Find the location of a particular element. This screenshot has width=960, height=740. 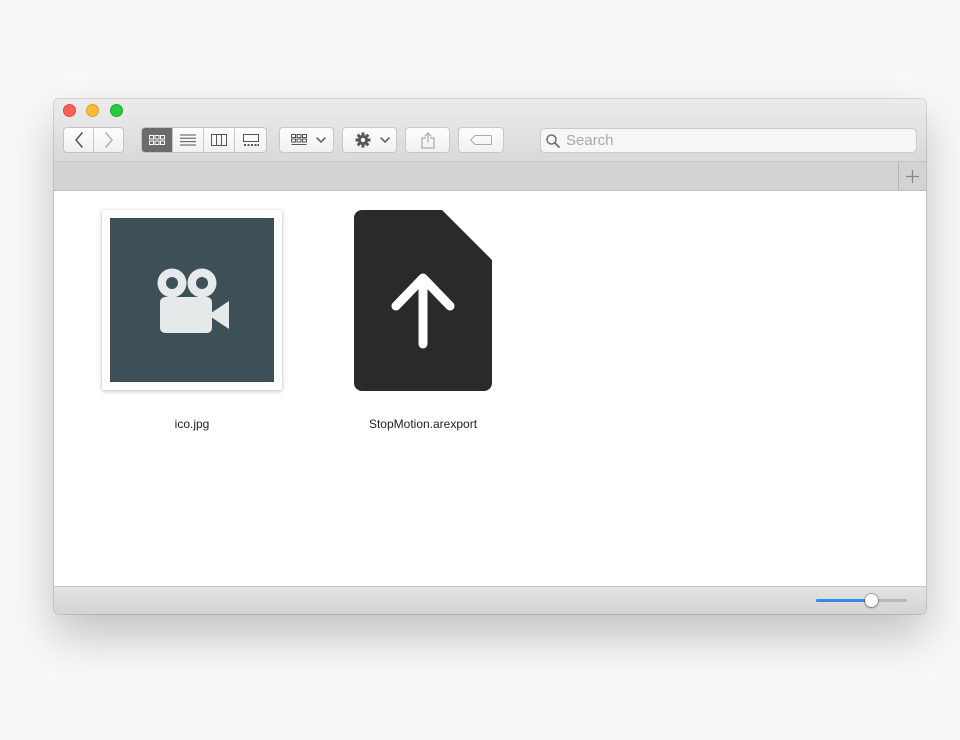

gallery-view-button is located at coordinates (250, 140).